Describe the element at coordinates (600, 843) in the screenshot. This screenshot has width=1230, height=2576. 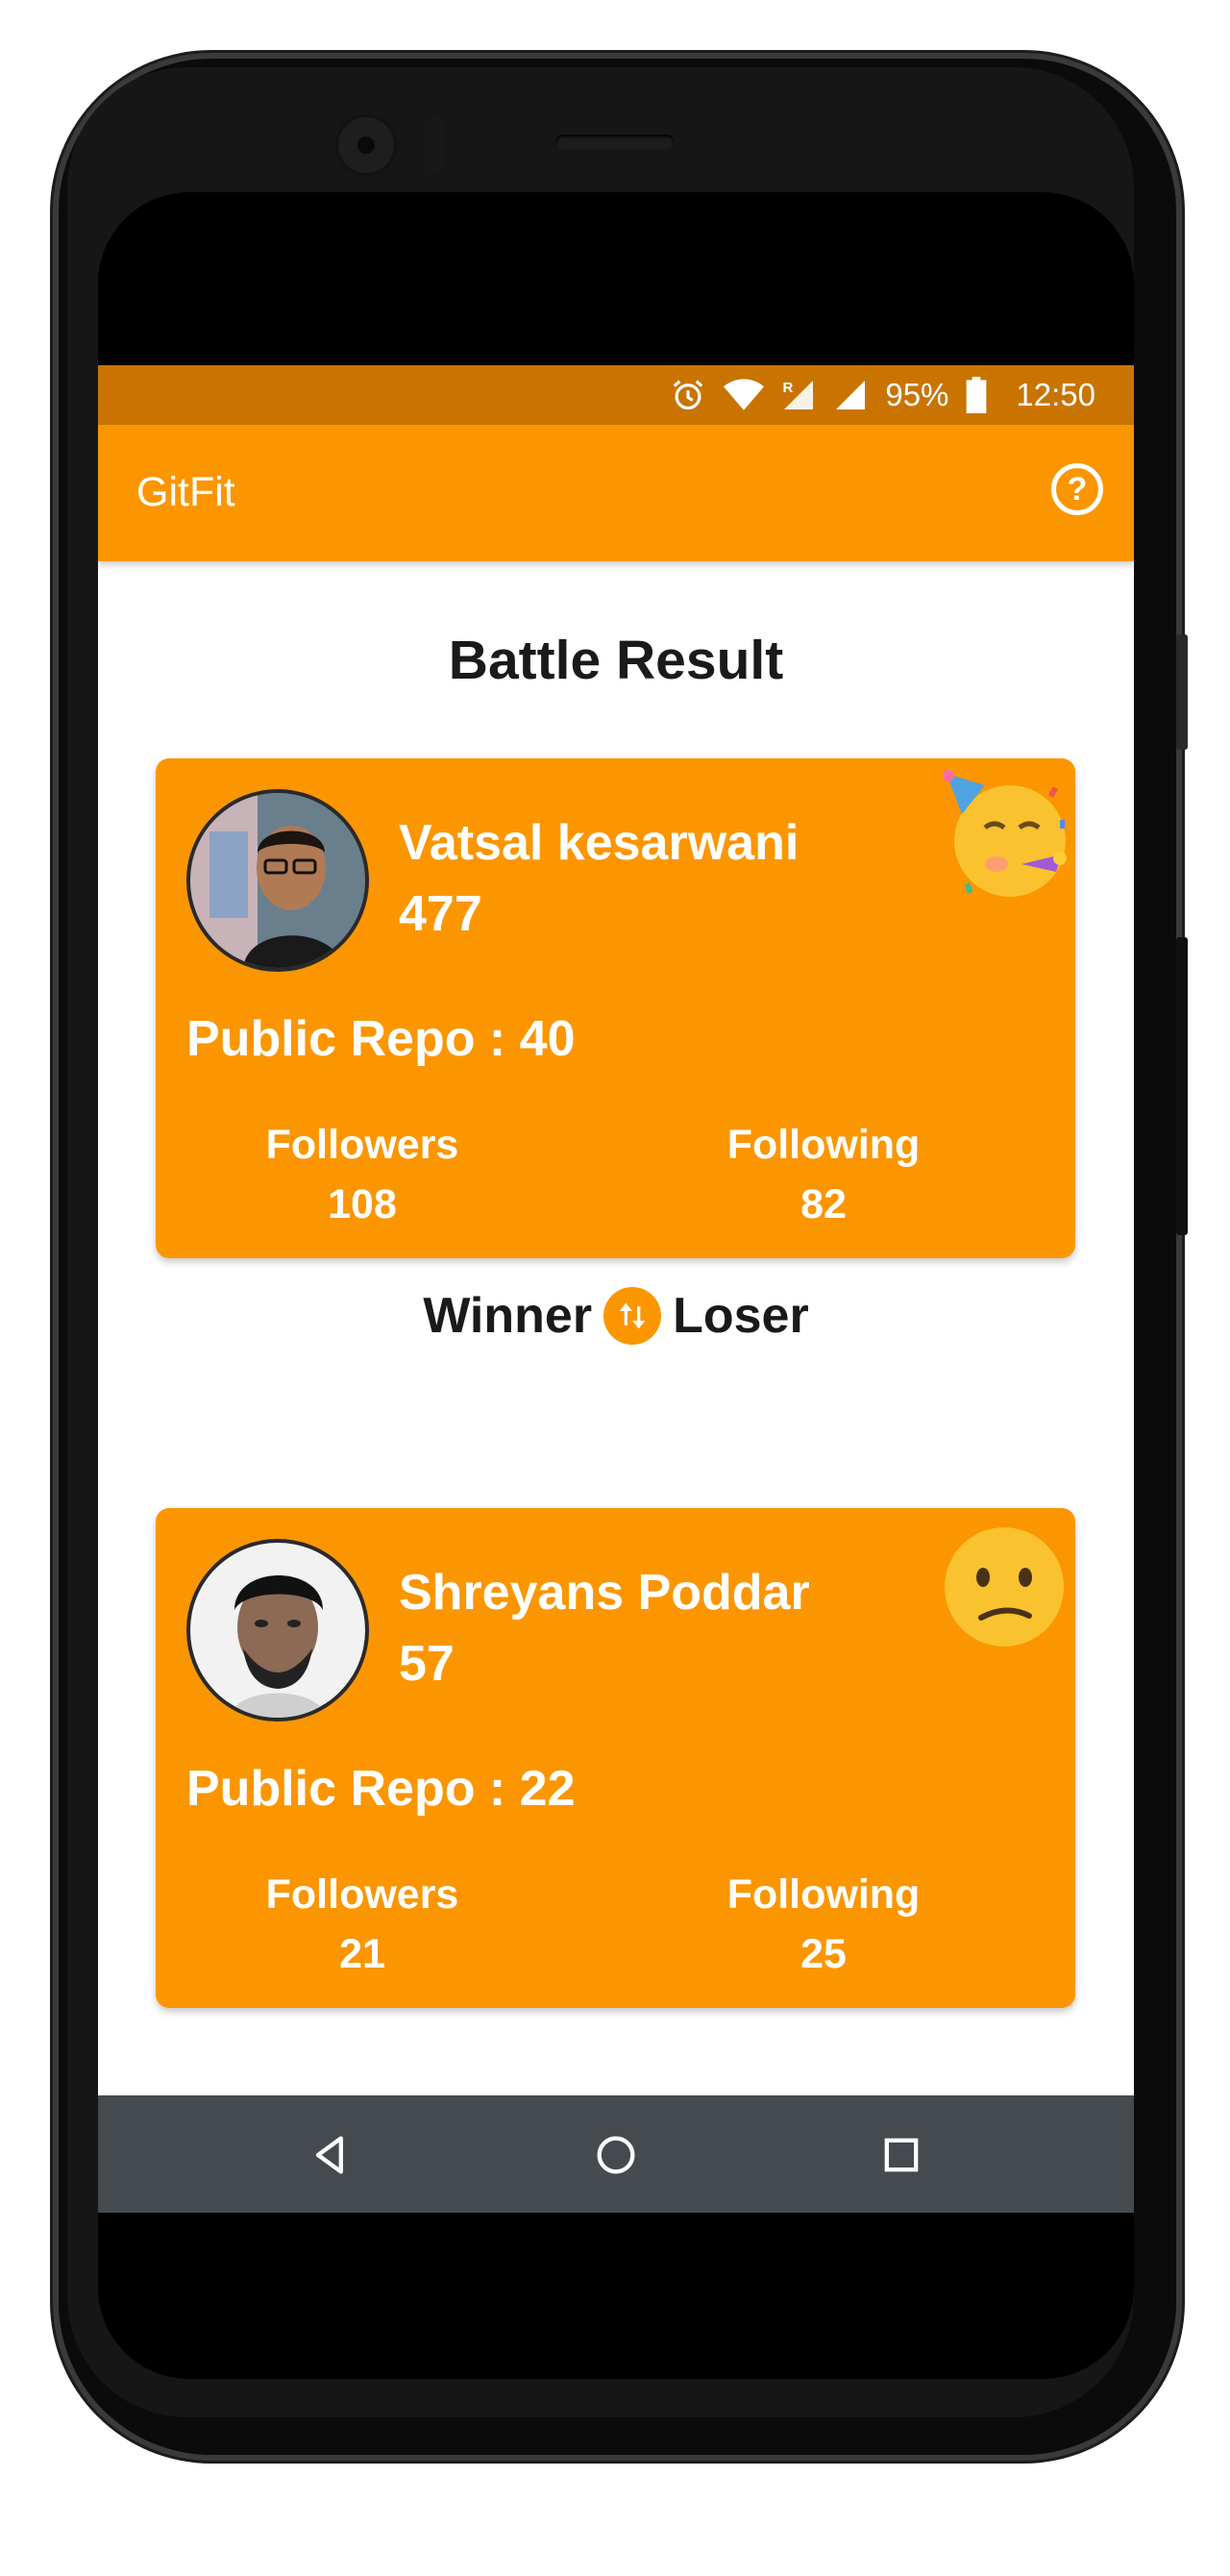
I see `user-name: Vatsal kesarwani` at that location.